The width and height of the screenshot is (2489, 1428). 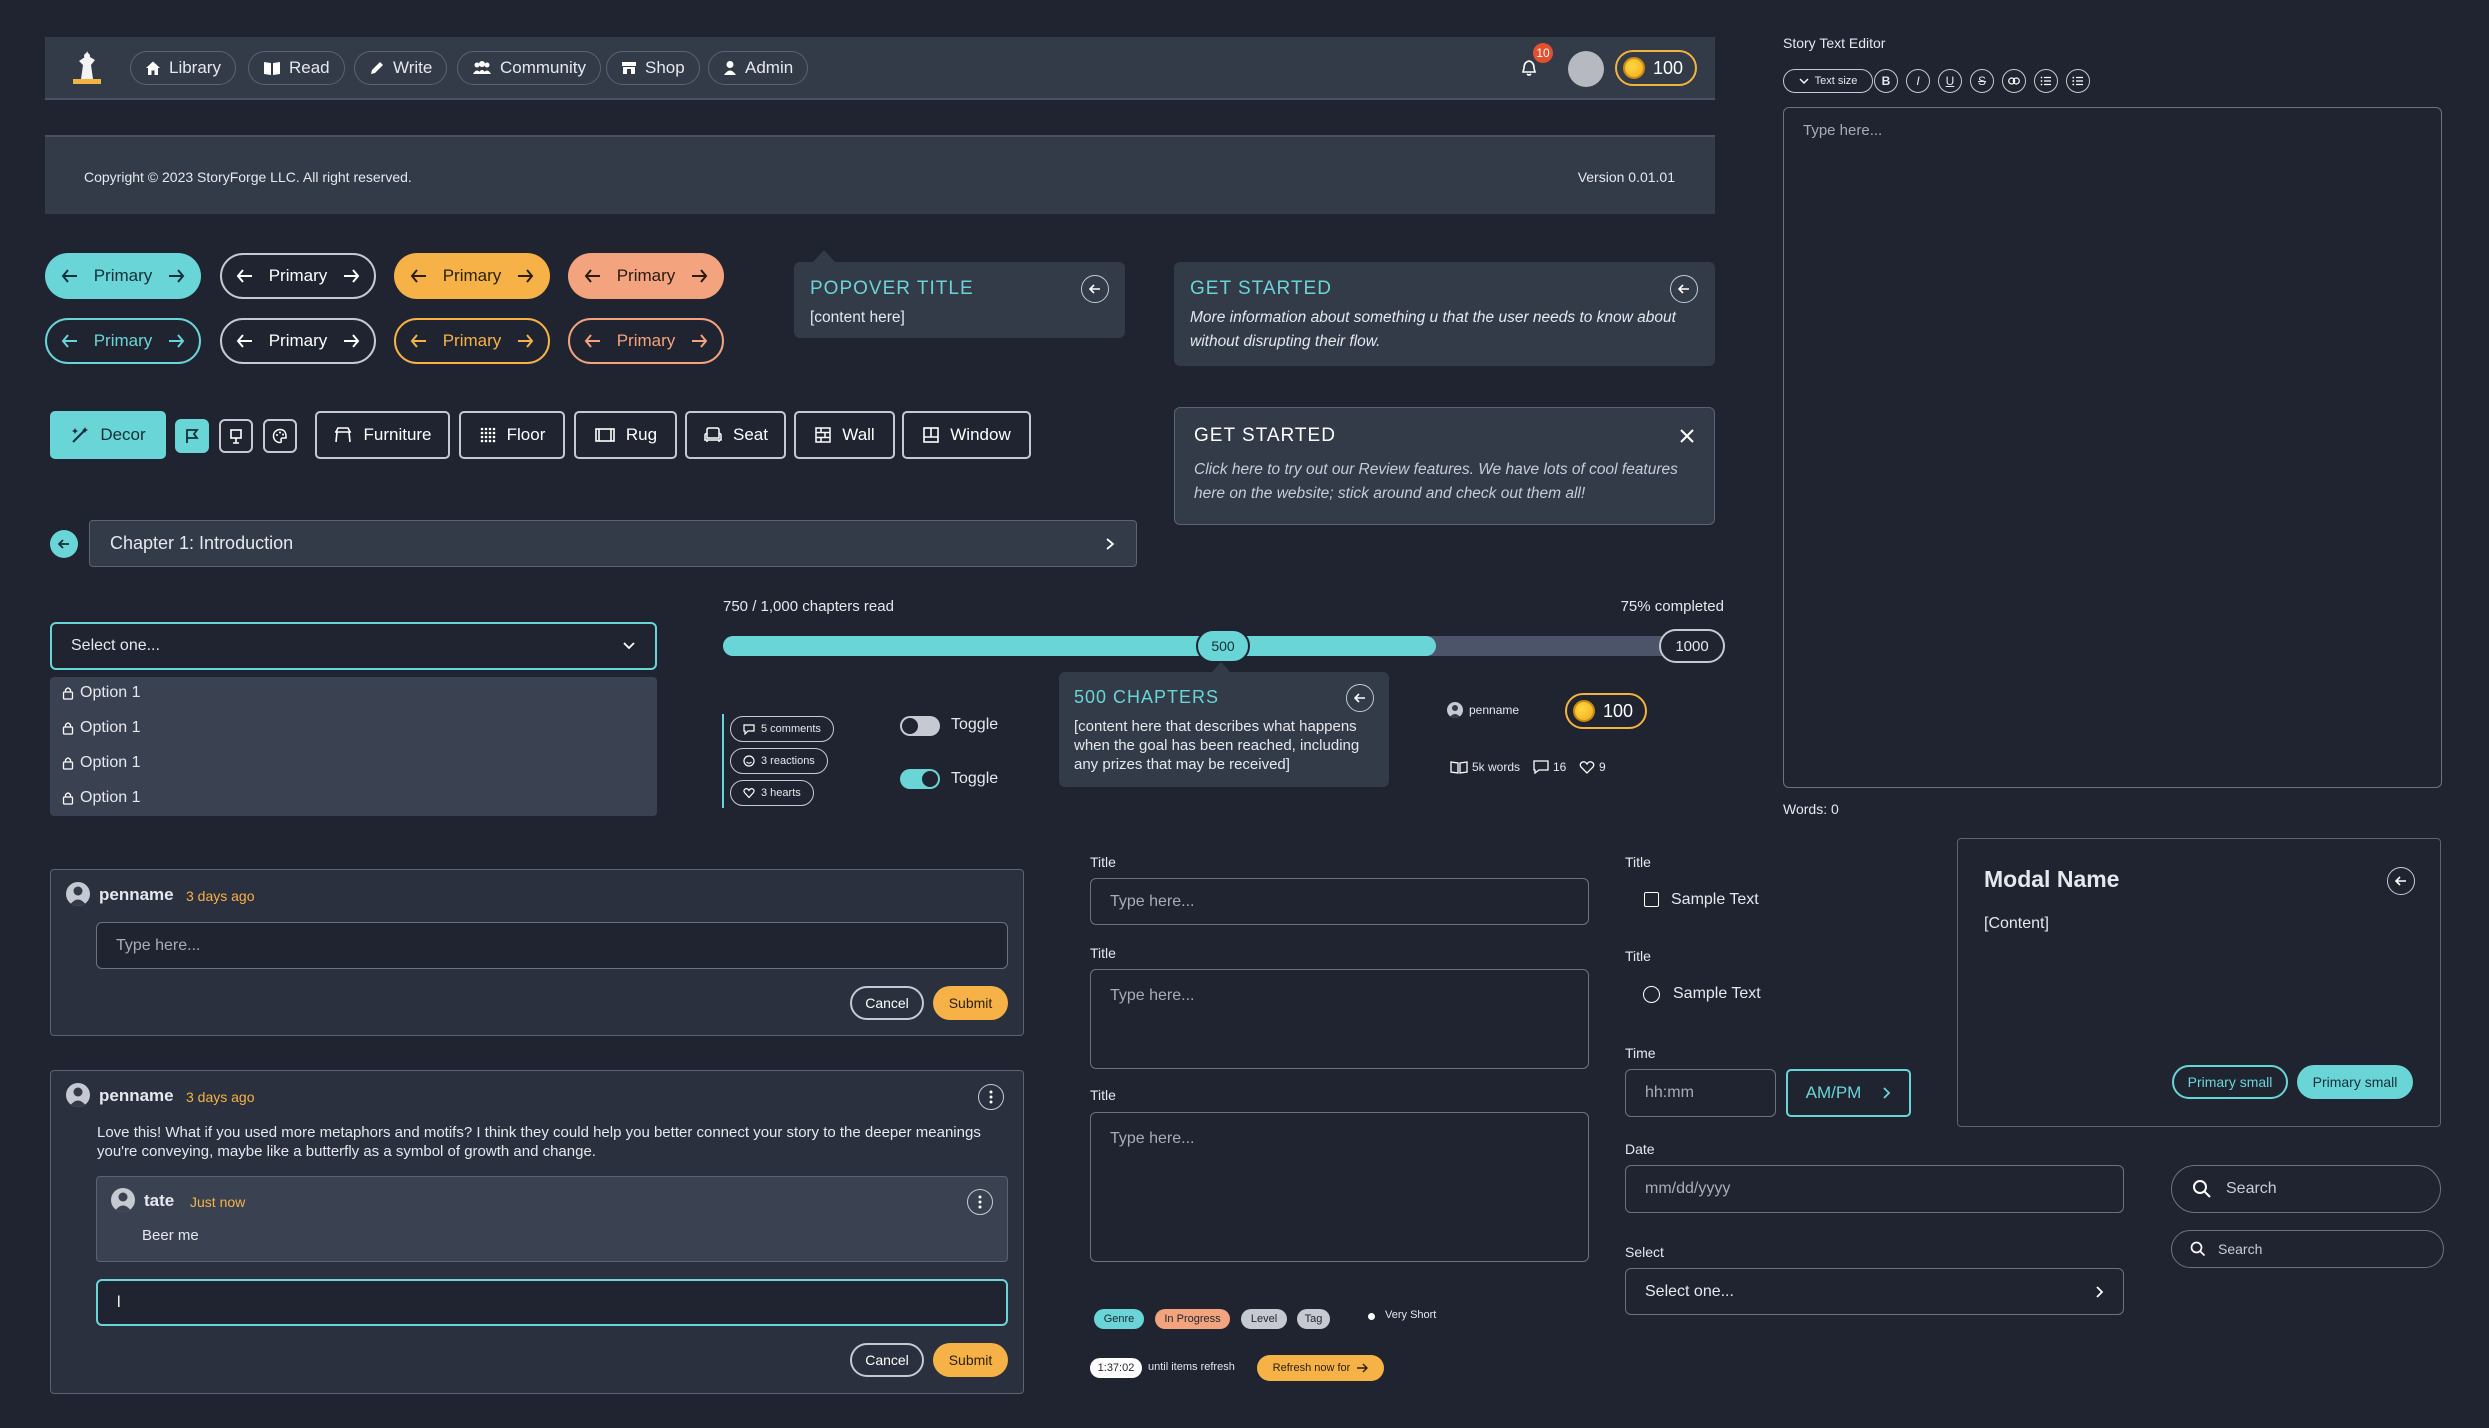 I want to click on primary-dark-button: Primary, so click(x=298, y=276).